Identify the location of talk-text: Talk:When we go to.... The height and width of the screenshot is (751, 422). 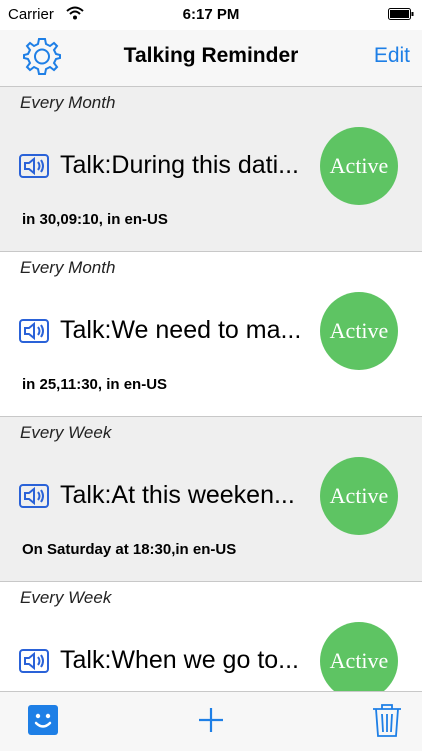
(180, 660).